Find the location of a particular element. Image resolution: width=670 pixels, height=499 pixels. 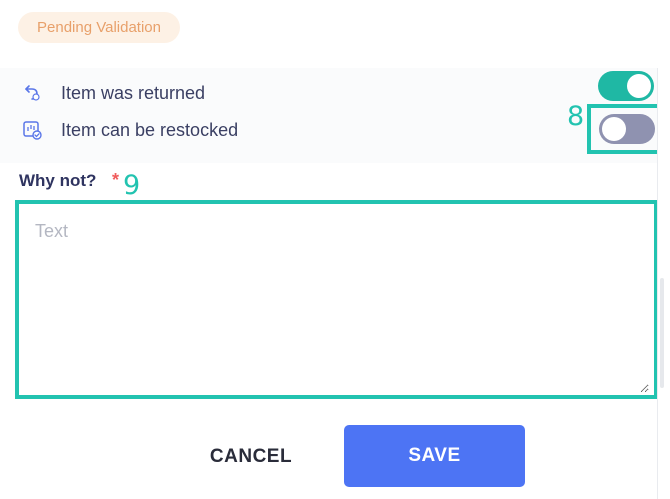

annotation-number-reason: 9 is located at coordinates (132, 185).